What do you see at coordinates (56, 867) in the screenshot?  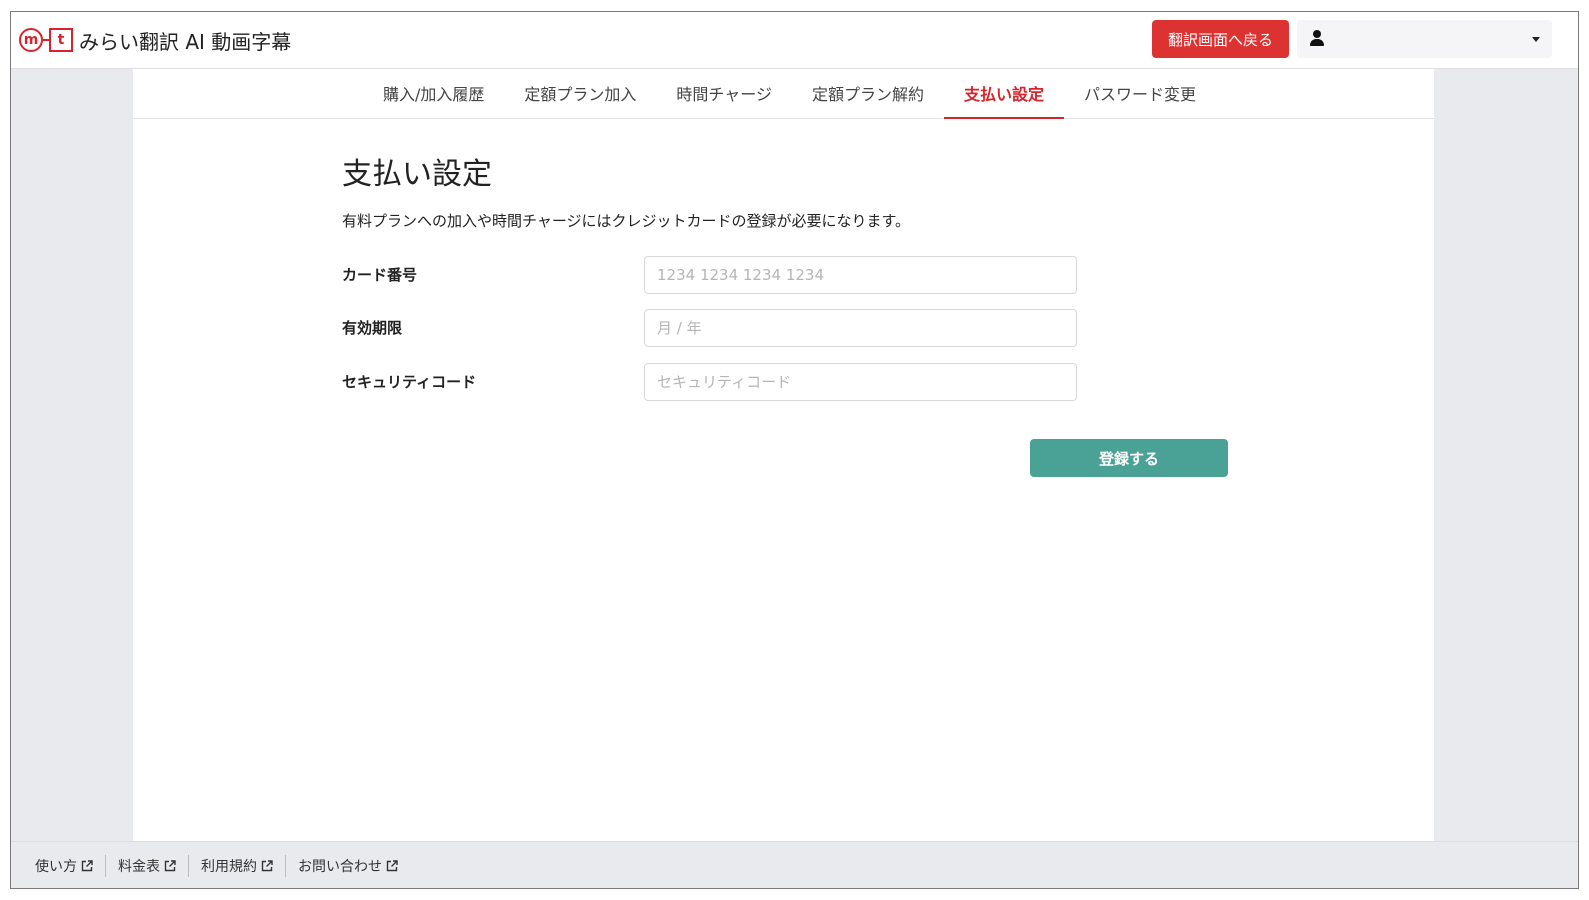 I see `footer-link-label: 使い方` at bounding box center [56, 867].